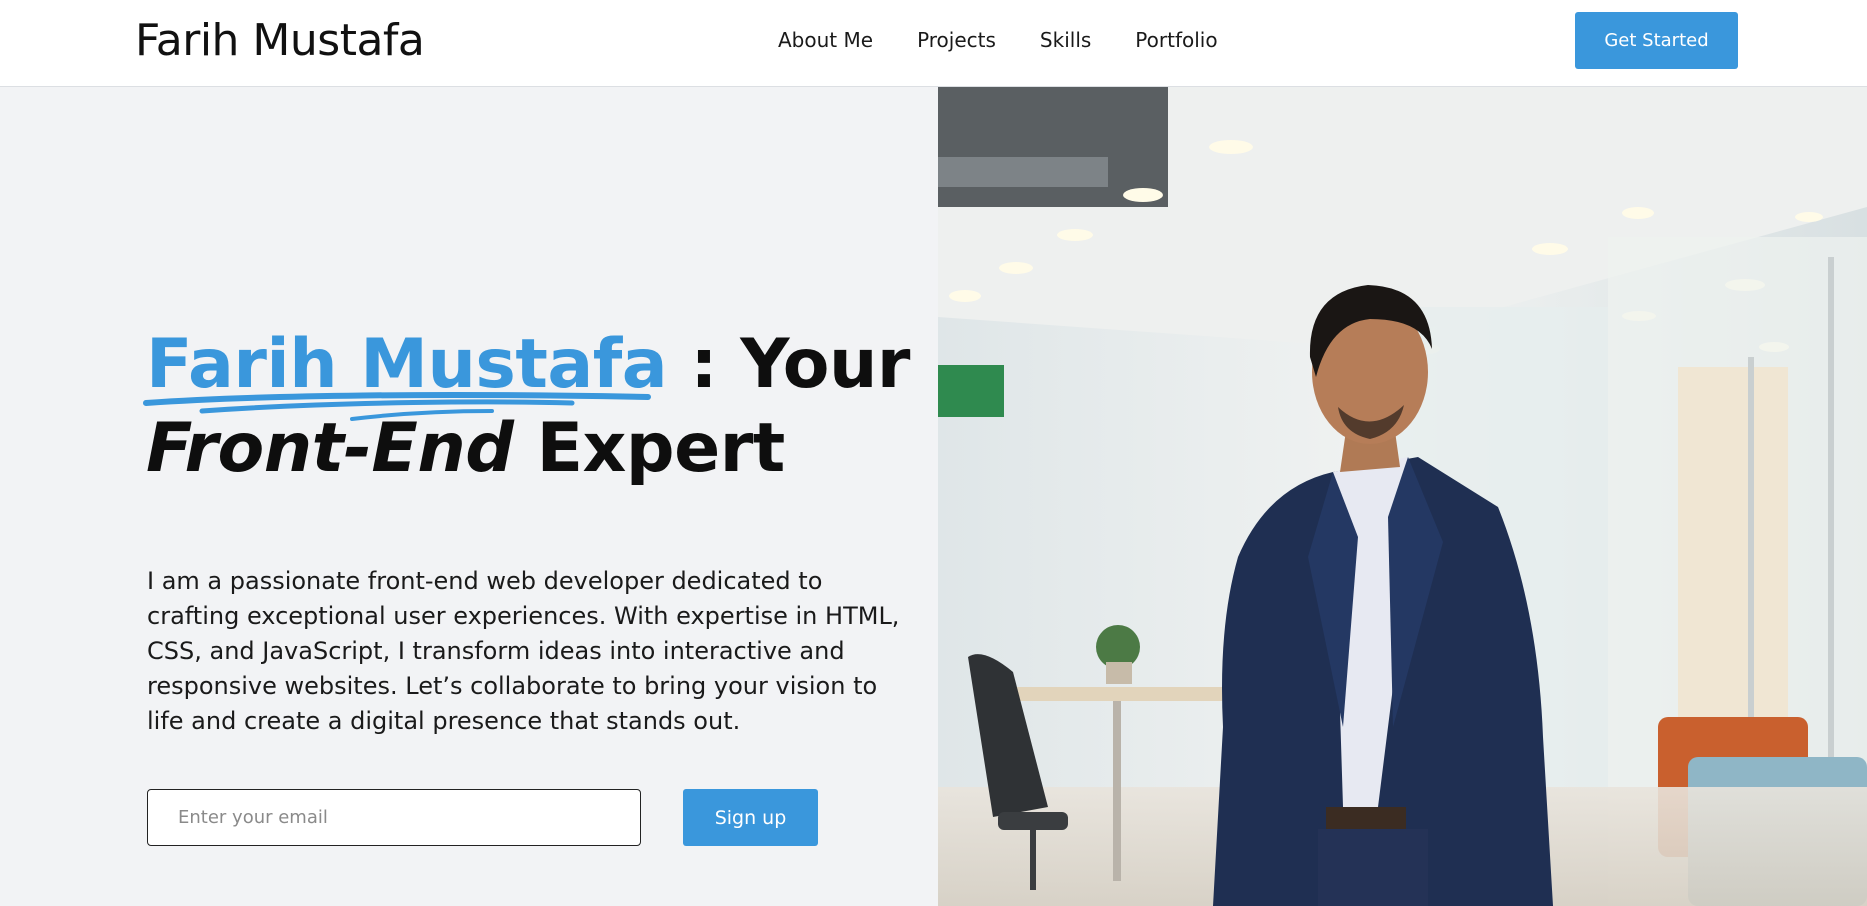 The image size is (1867, 906). I want to click on hero-headline: Farih Mustafa : Your Front-End Expert, so click(534, 407).